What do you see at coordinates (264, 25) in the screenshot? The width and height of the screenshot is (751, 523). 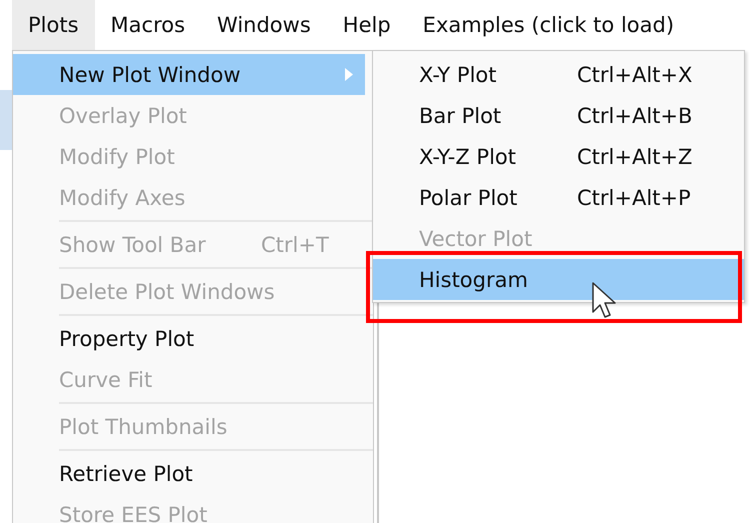 I see `menu-bar-item: Windows` at bounding box center [264, 25].